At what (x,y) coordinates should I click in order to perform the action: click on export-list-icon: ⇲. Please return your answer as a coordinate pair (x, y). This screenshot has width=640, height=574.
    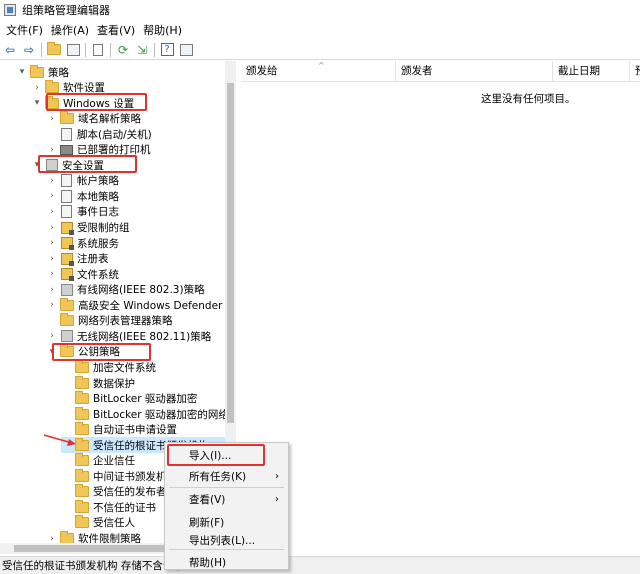
    Looking at the image, I should click on (142, 50).